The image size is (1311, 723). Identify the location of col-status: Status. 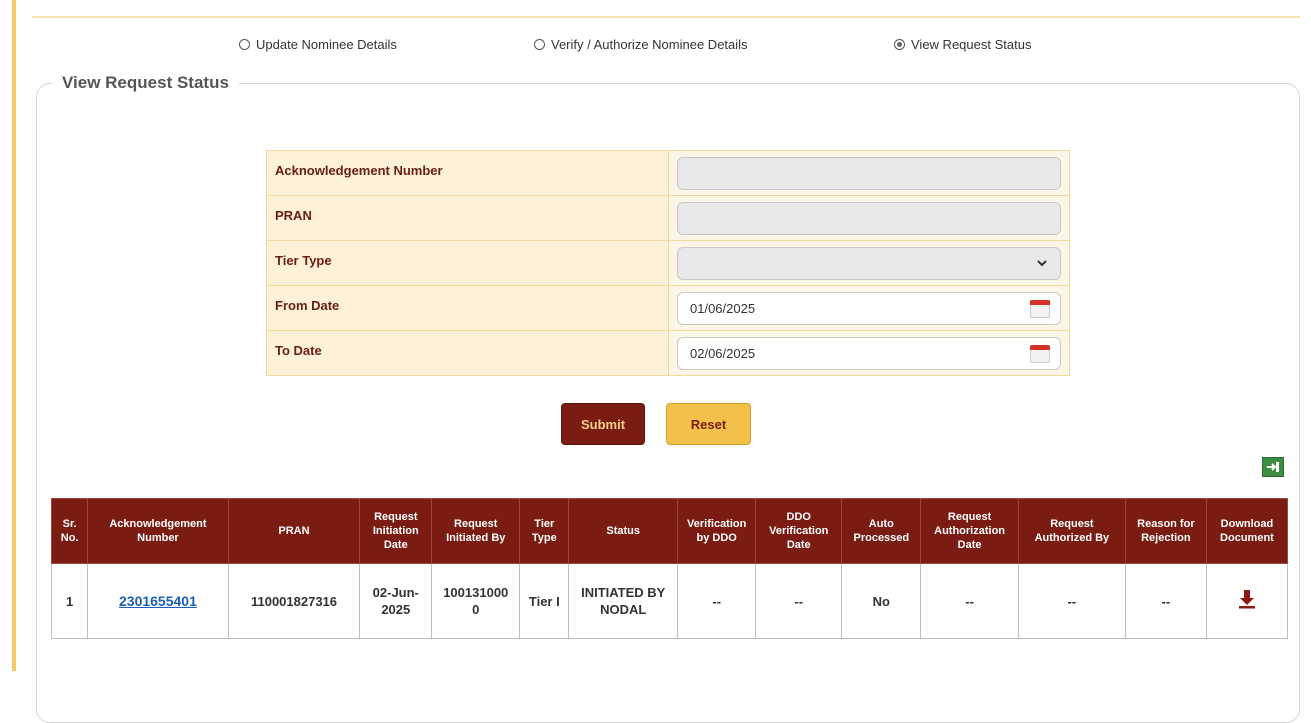
(623, 531).